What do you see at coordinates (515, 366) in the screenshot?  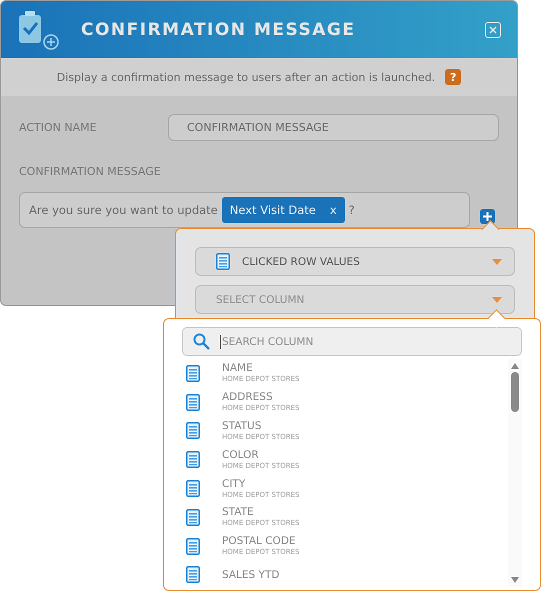 I see `scroll-up-icon` at bounding box center [515, 366].